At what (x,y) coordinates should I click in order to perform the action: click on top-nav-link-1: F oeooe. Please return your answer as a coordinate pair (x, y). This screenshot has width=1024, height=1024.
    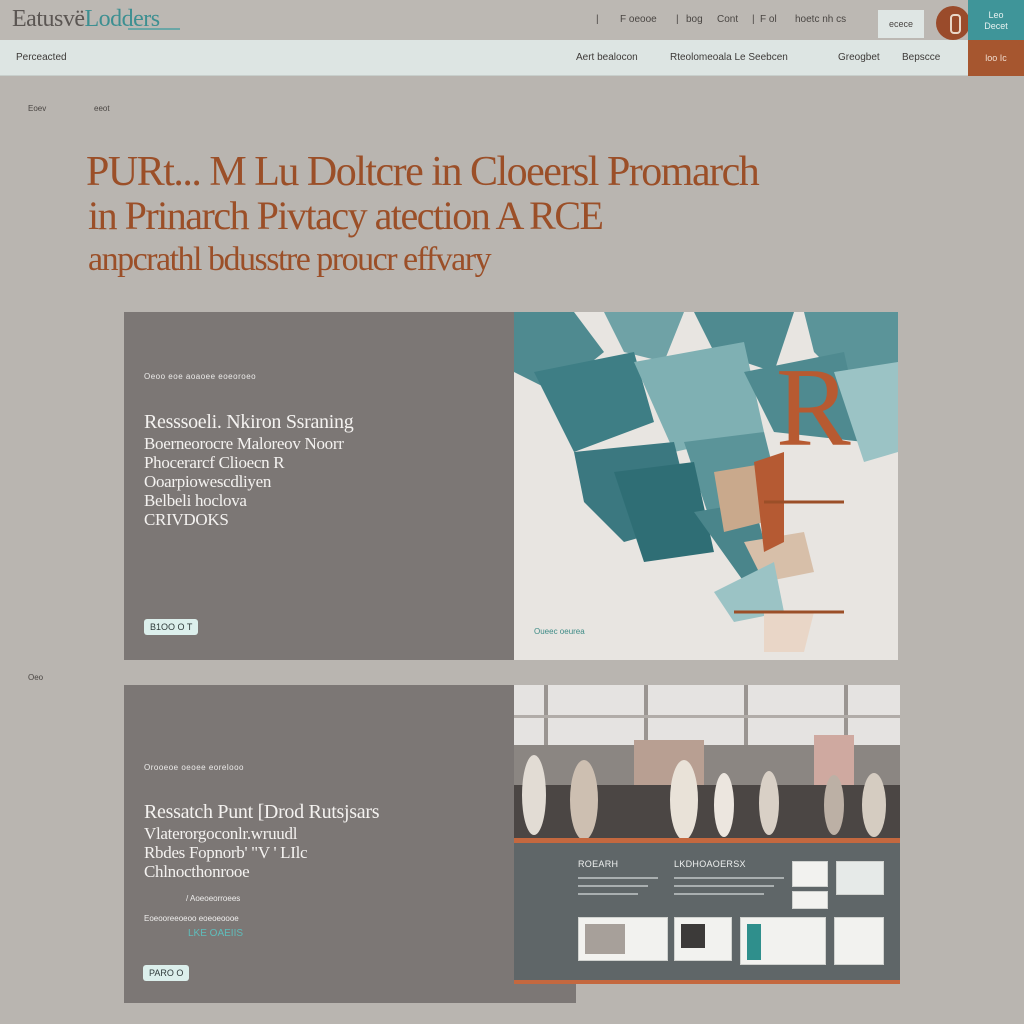
    Looking at the image, I should click on (638, 19).